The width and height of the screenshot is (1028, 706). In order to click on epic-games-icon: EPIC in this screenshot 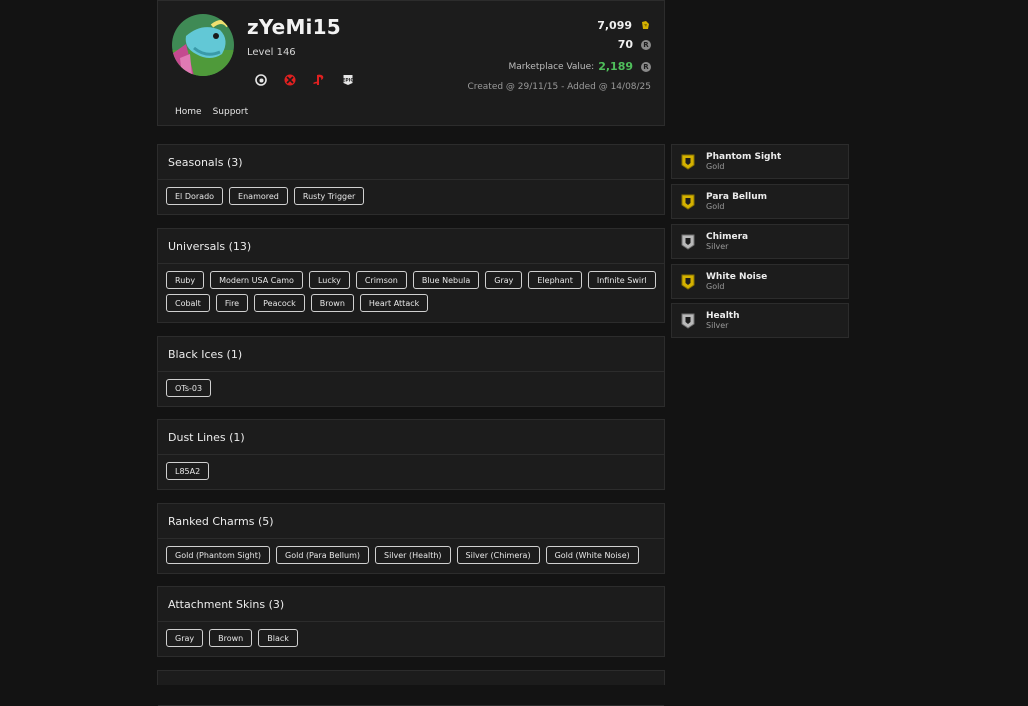, I will do `click(348, 80)`.